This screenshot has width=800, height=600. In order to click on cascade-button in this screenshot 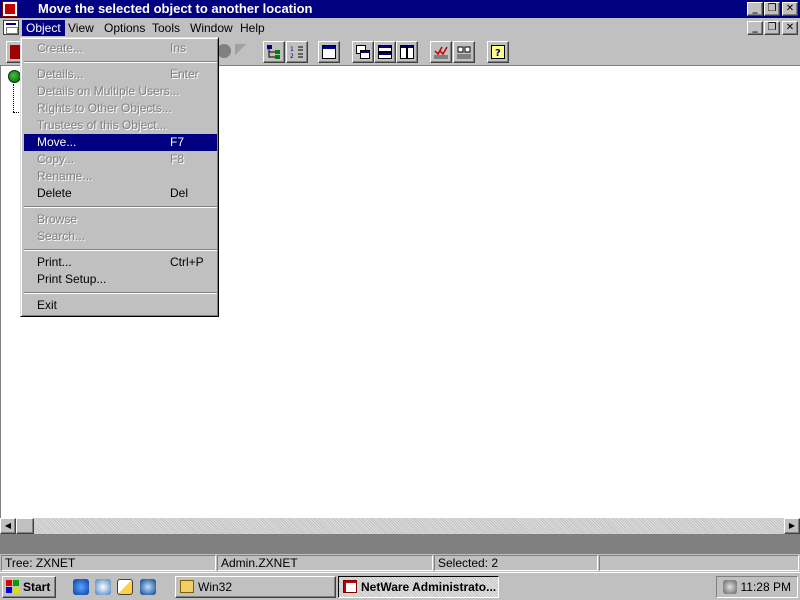, I will do `click(363, 52)`.